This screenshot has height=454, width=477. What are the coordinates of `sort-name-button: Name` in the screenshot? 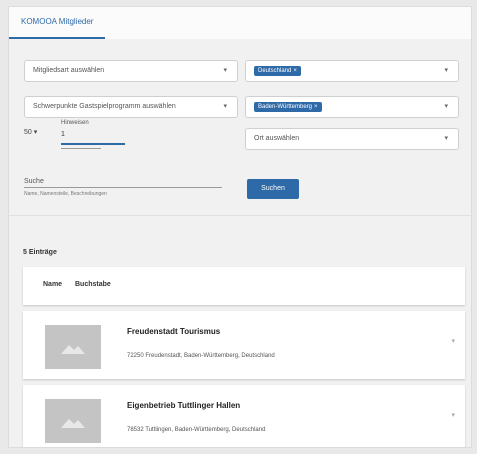 It's located at (52, 284).